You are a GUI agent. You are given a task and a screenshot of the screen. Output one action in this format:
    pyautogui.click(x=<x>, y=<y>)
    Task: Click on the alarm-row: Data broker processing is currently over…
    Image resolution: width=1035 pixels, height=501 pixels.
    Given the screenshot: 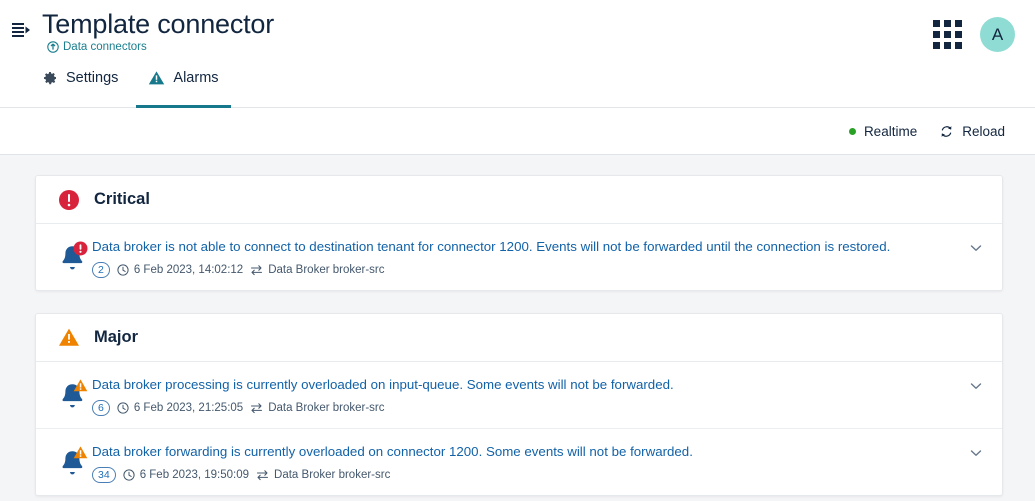 What is the action you would take?
    pyautogui.click(x=519, y=395)
    